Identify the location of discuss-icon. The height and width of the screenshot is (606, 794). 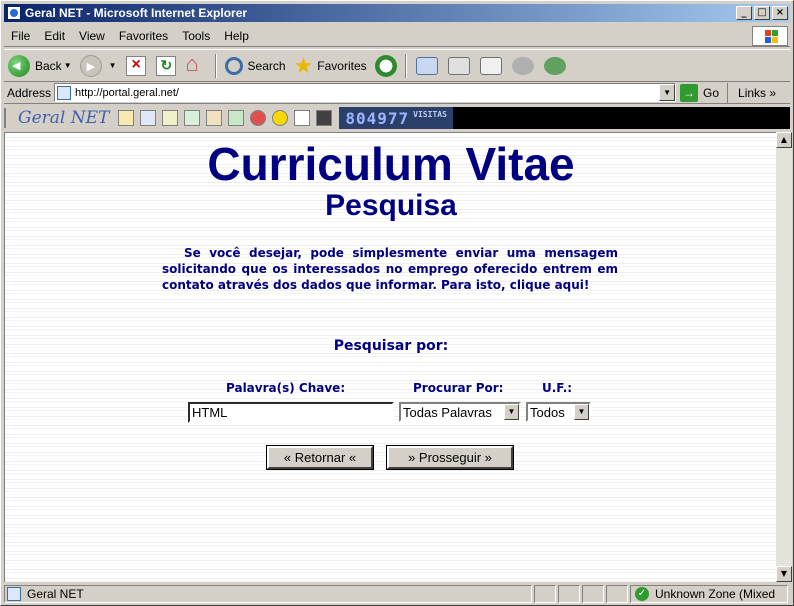
(522, 65).